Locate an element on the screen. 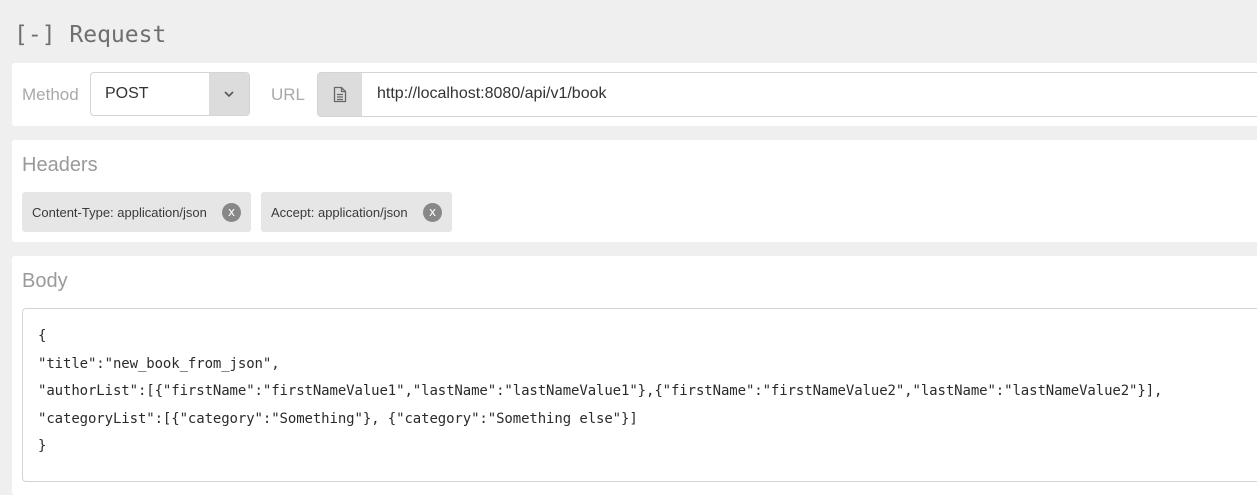  method-label: Method is located at coordinates (50, 94).